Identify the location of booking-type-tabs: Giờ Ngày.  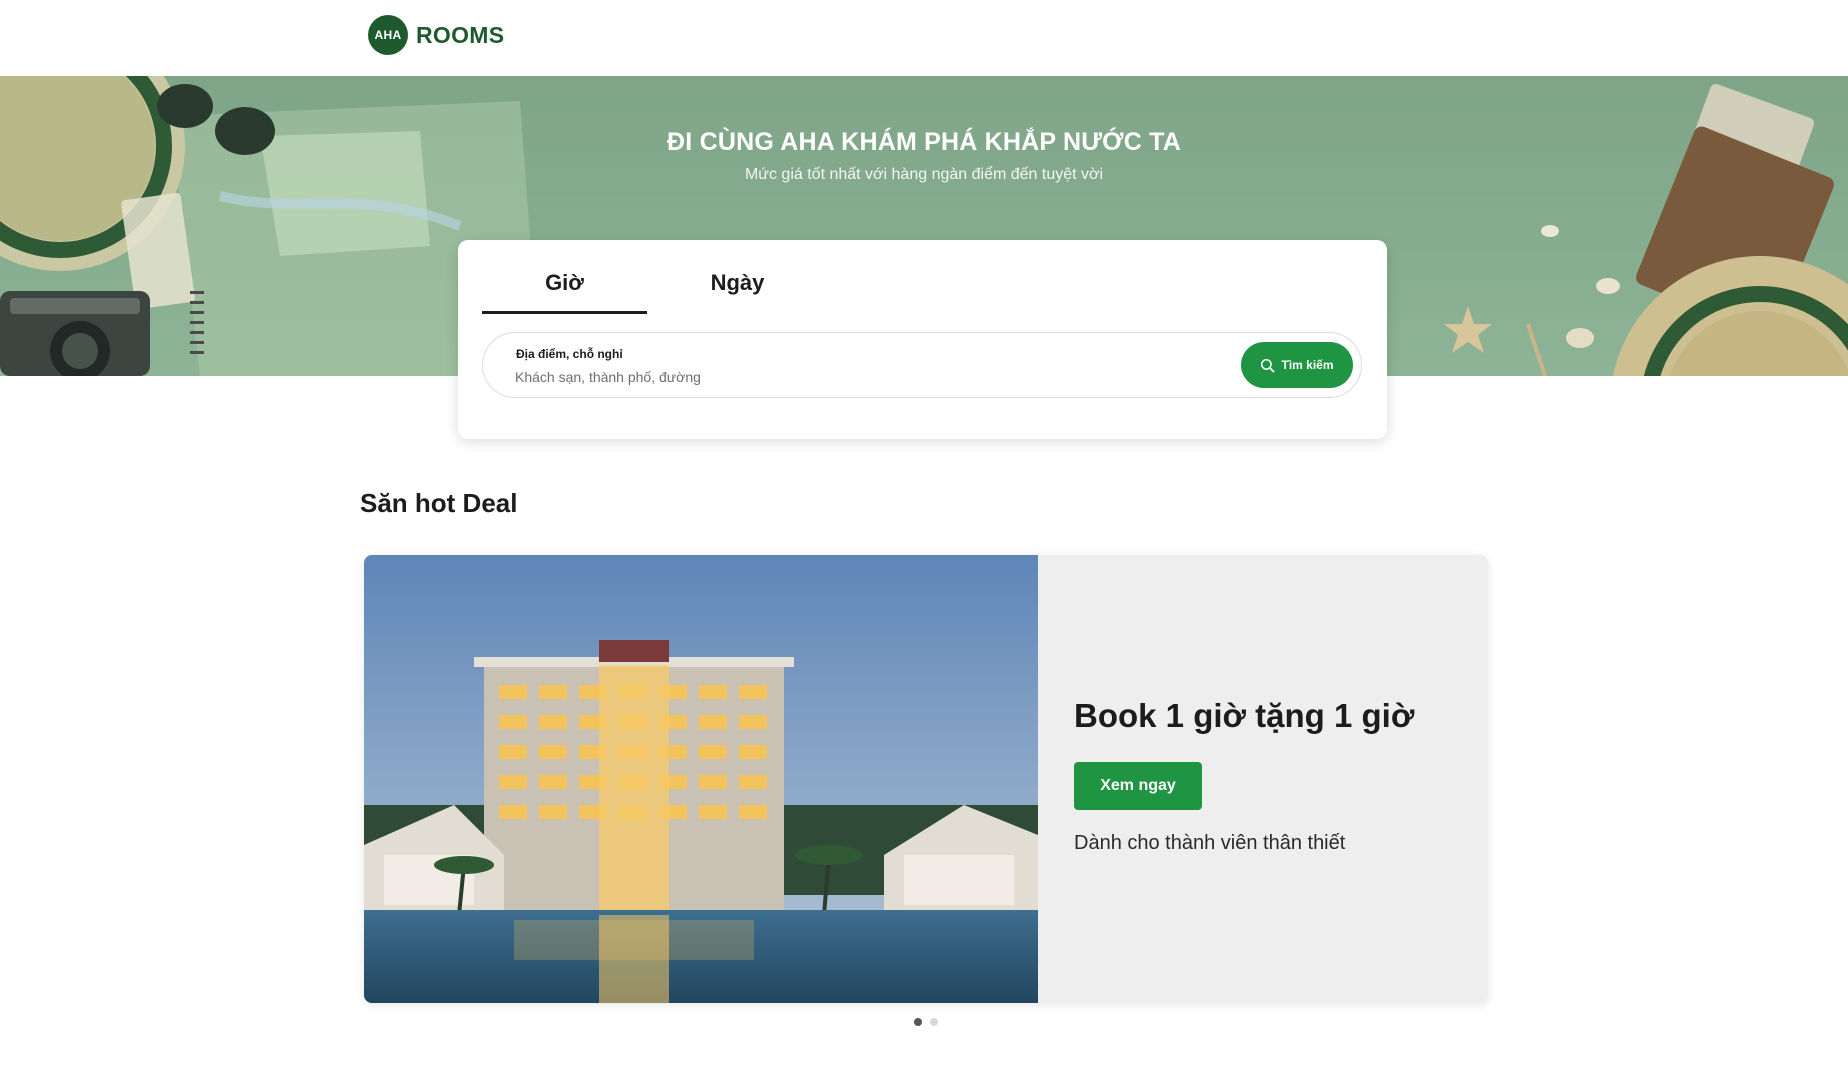
(651, 292).